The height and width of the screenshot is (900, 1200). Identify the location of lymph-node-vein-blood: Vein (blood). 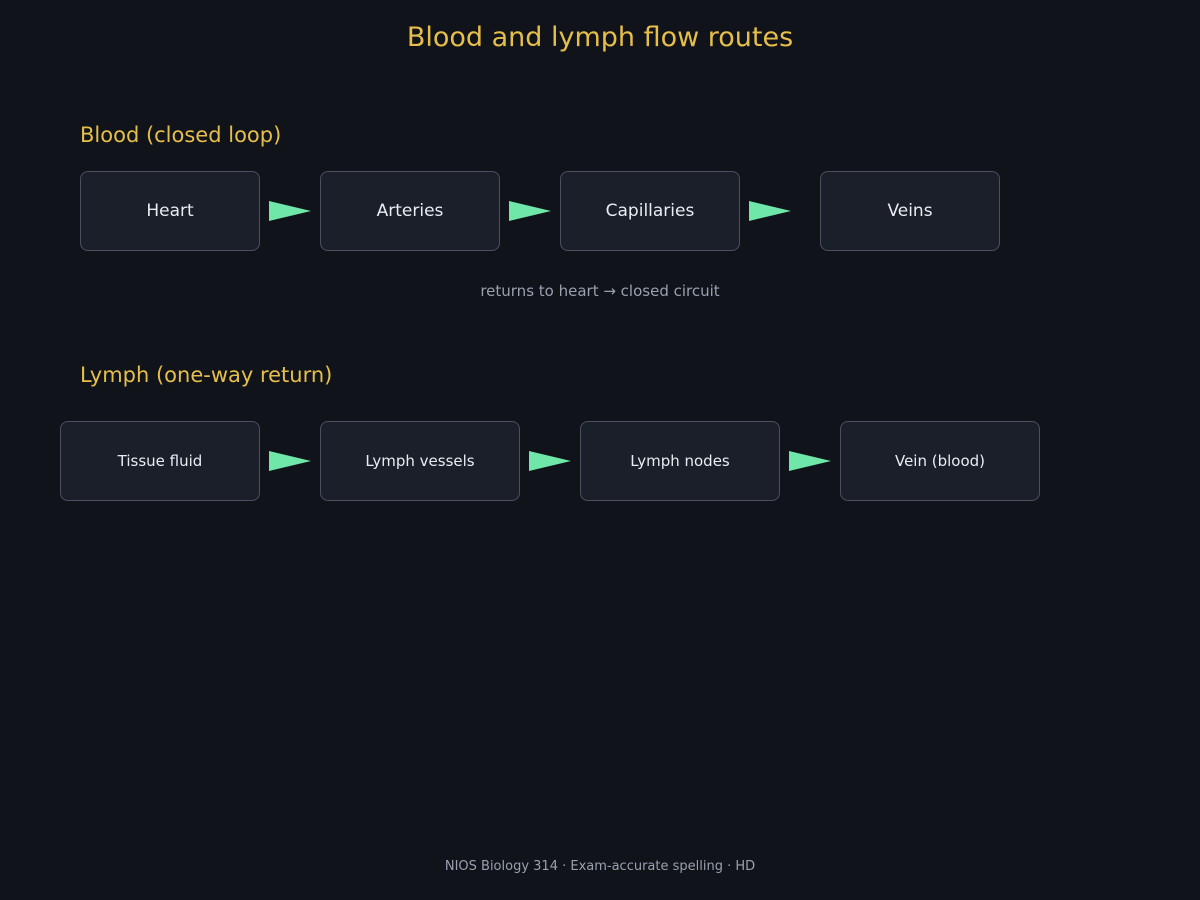
(940, 461).